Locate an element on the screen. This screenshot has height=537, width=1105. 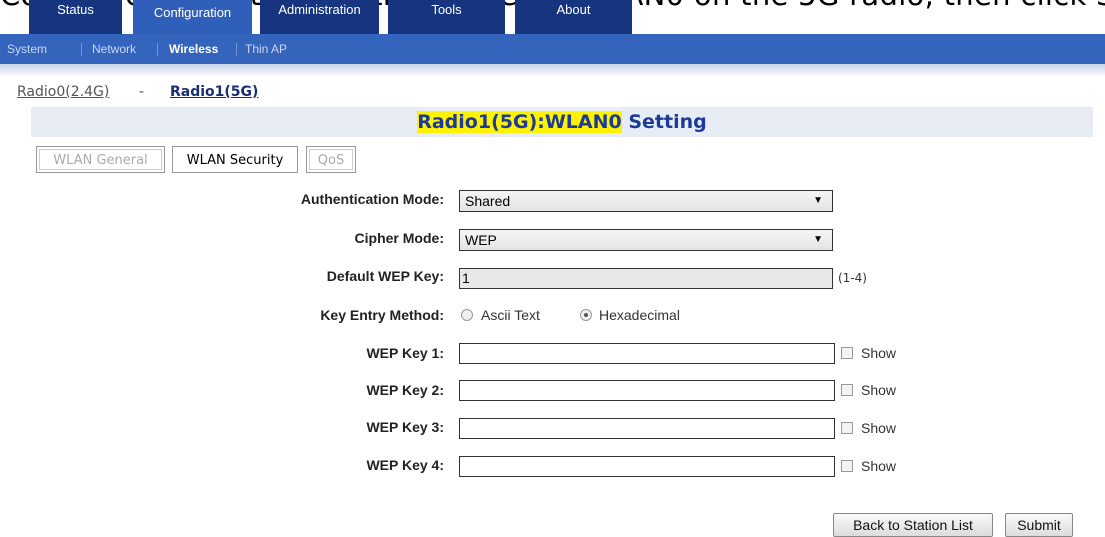
wep-key-4-show-checkbox is located at coordinates (847, 466).